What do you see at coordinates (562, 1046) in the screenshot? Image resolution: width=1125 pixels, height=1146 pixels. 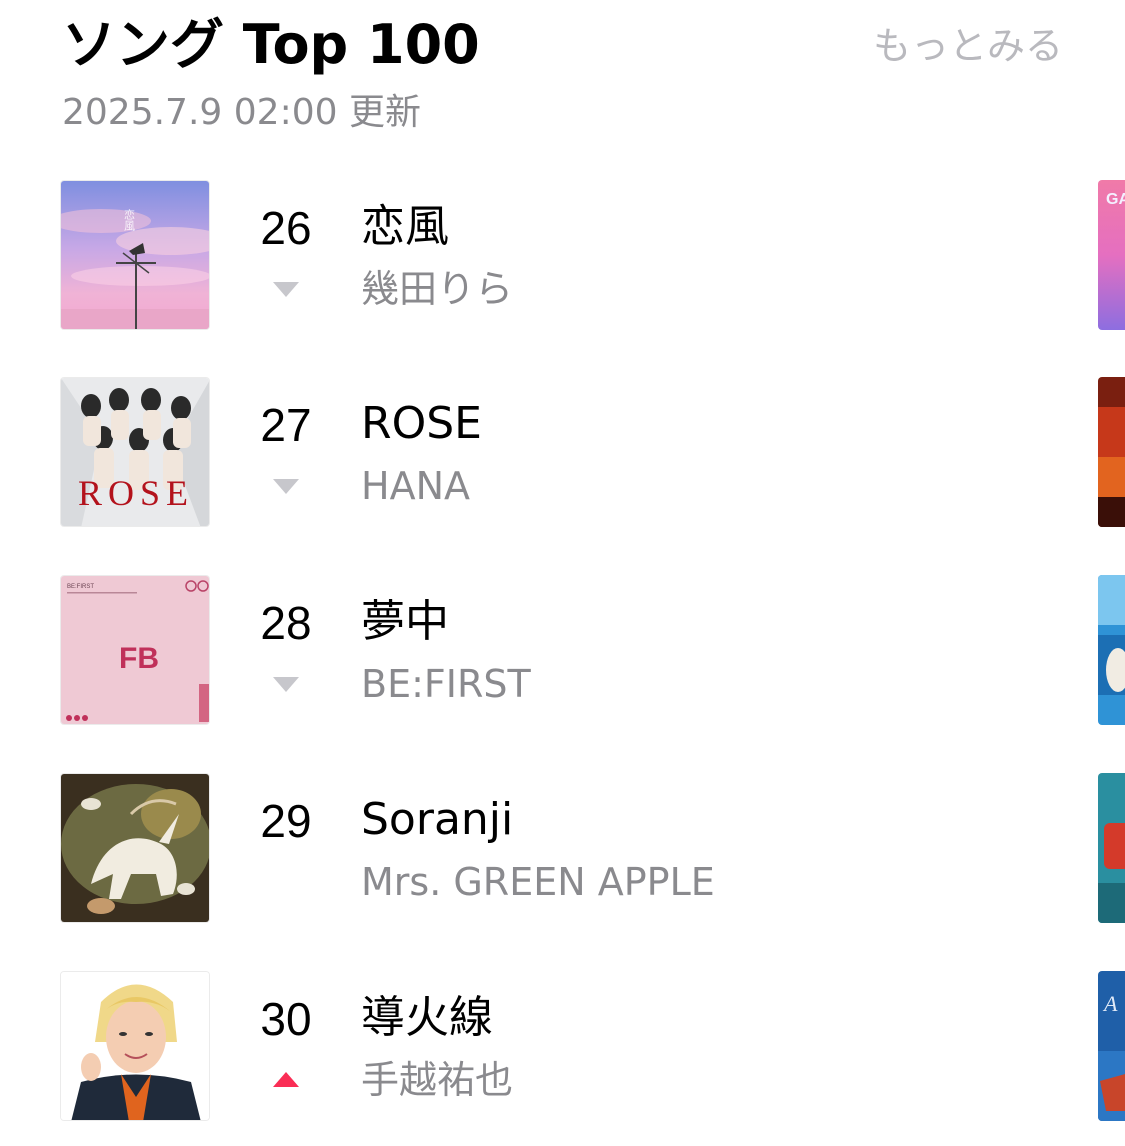 I see `song-row-30: 30 導火線 手越祐也 A` at bounding box center [562, 1046].